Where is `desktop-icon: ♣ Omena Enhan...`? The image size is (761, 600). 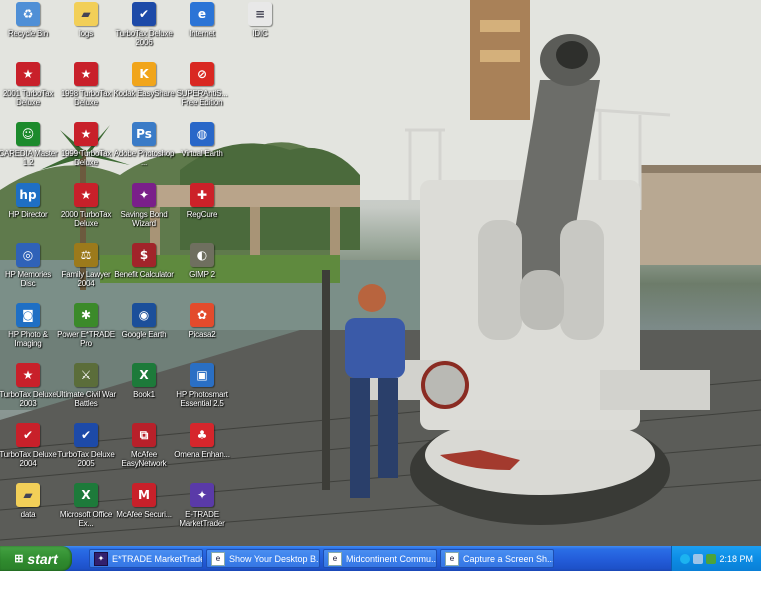 desktop-icon: ♣ Omena Enhan... is located at coordinates (202, 441).